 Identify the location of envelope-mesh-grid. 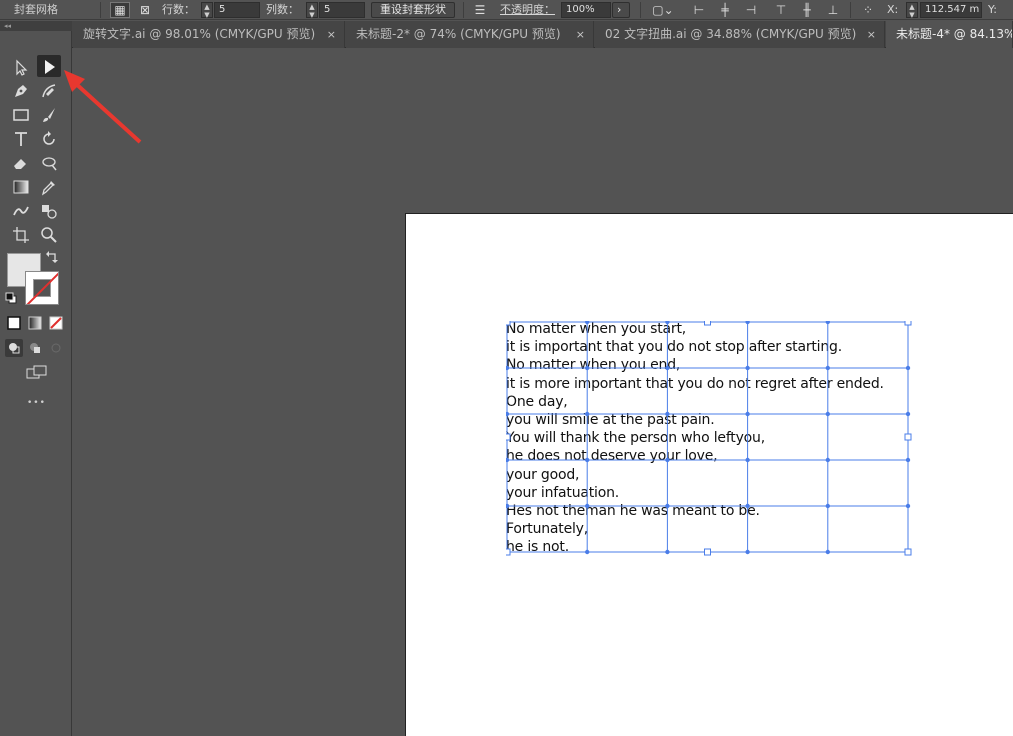
(709, 439).